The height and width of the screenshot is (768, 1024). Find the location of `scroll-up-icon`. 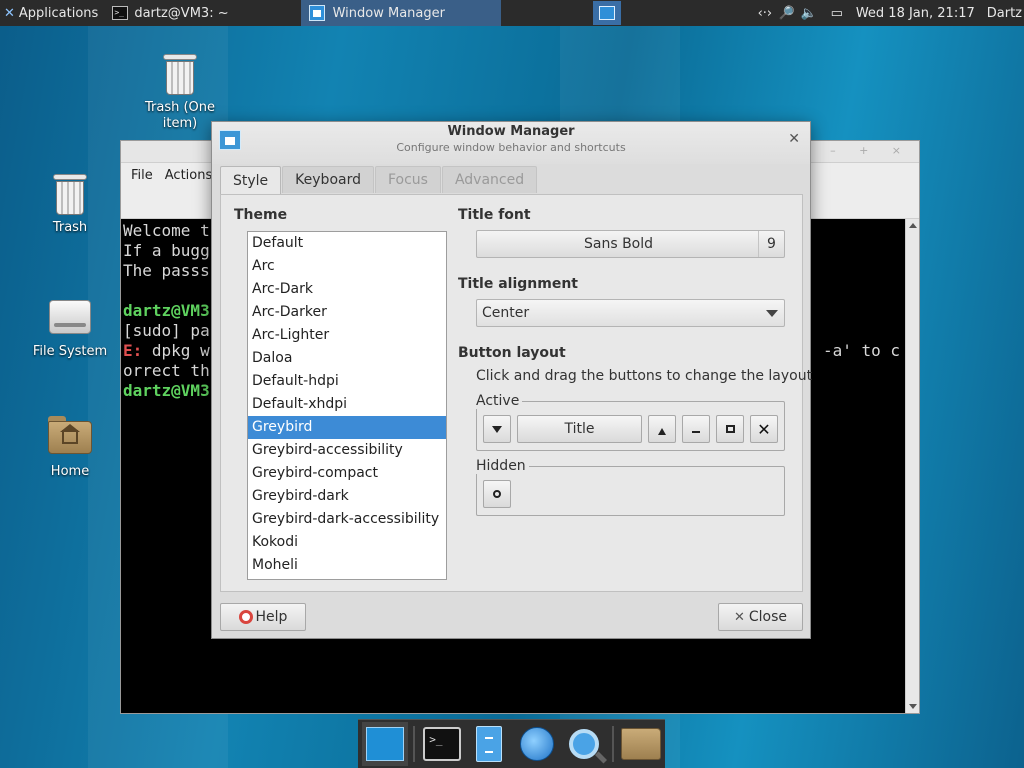

scroll-up-icon is located at coordinates (913, 225).